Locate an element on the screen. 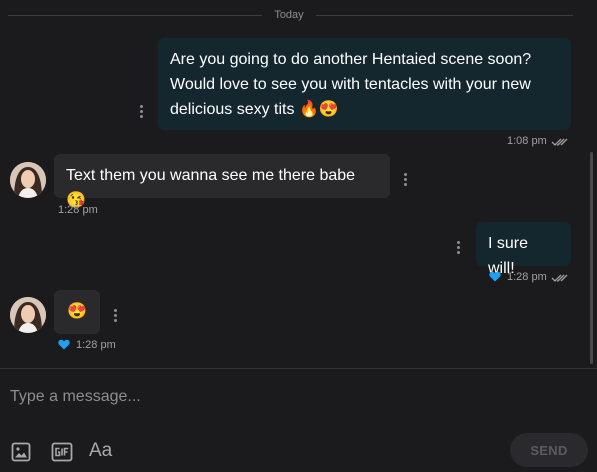  incoming-message-bubble: 😍 is located at coordinates (77, 312).